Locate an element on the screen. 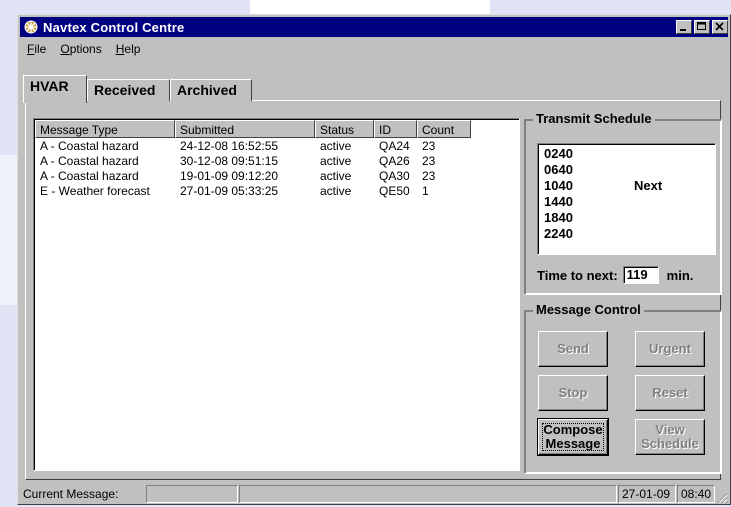 The height and width of the screenshot is (507, 731). current-message-label: Current Message: is located at coordinates (71, 494).